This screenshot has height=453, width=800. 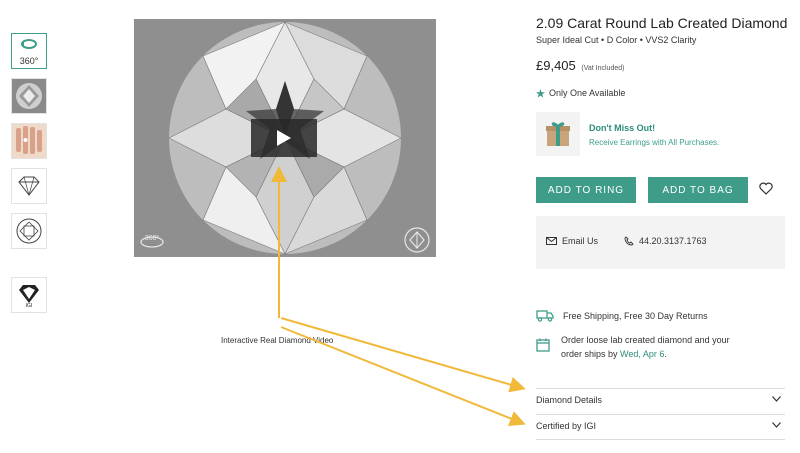 What do you see at coordinates (587, 93) in the screenshot?
I see `availability-text: Only One Available` at bounding box center [587, 93].